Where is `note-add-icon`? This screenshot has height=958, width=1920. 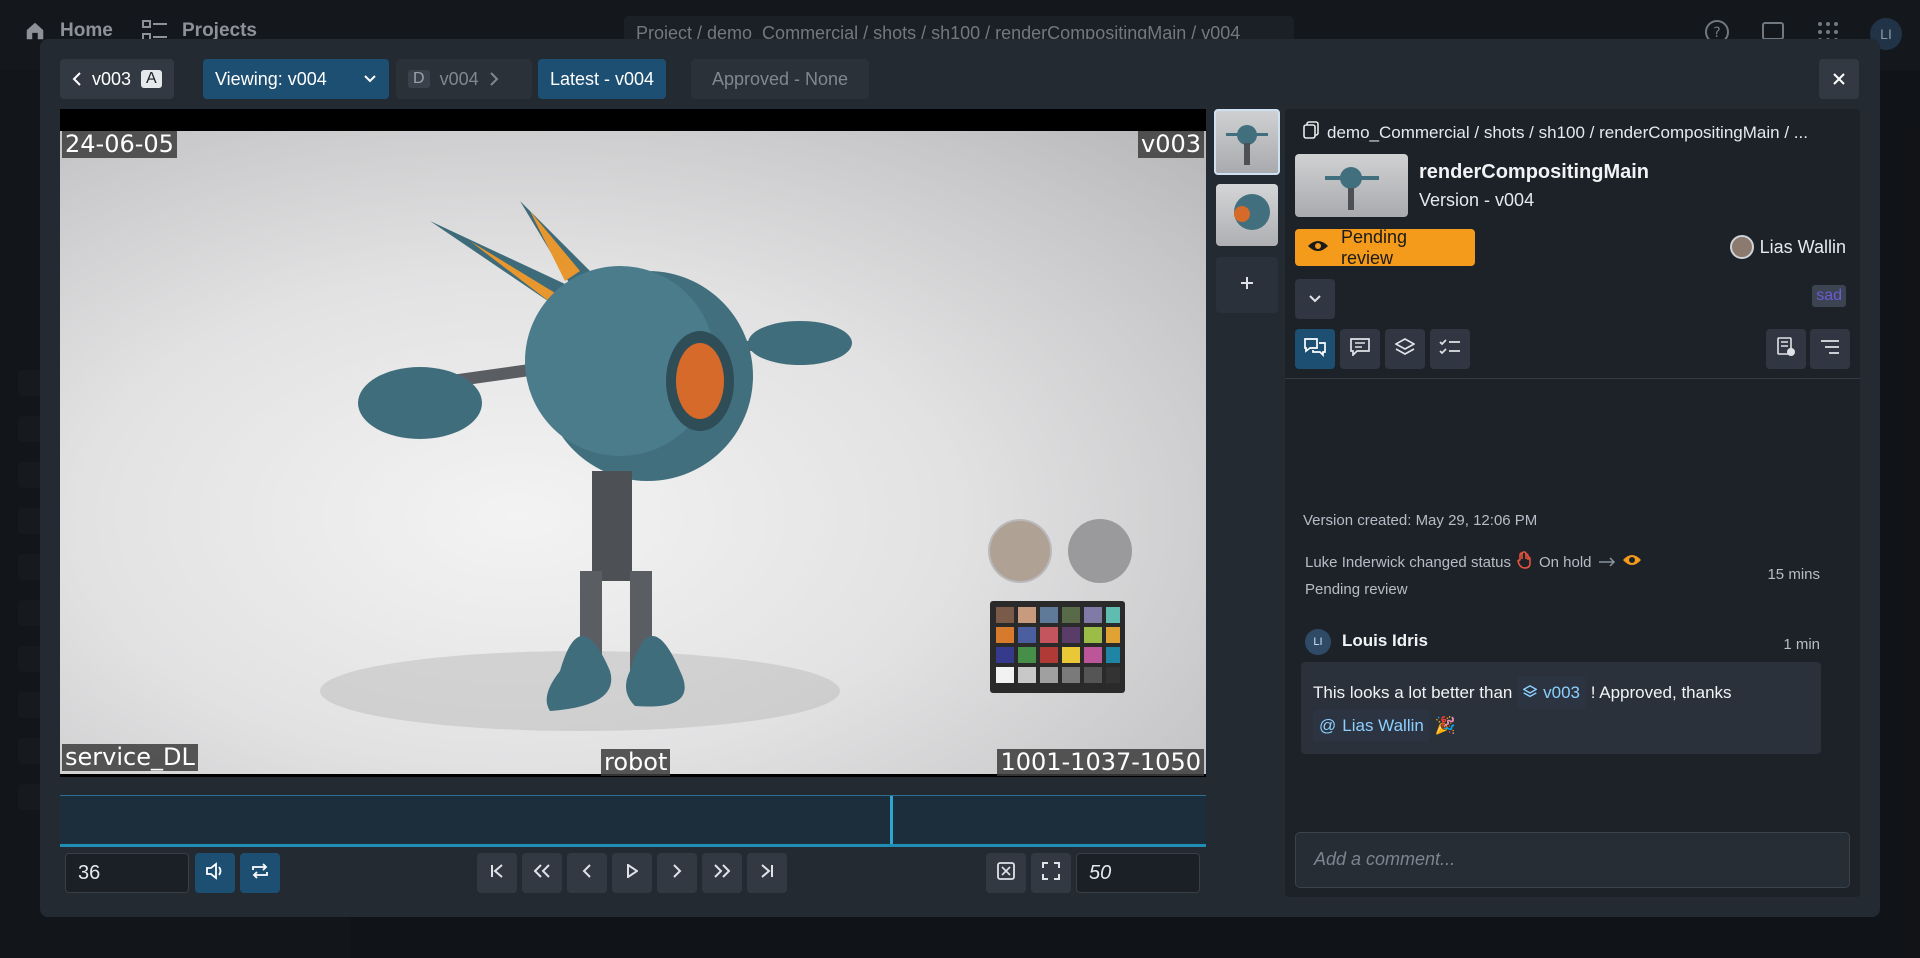 note-add-icon is located at coordinates (1786, 349).